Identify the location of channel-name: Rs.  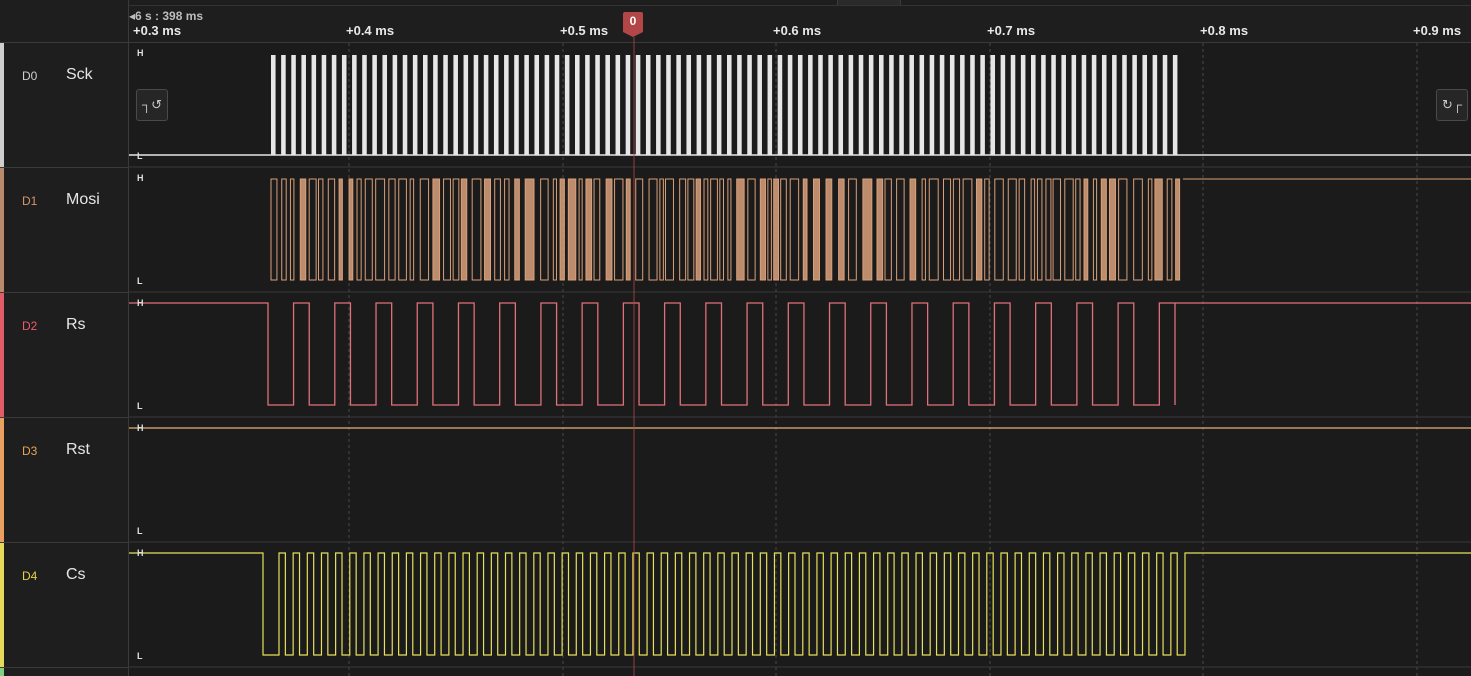
(76, 325).